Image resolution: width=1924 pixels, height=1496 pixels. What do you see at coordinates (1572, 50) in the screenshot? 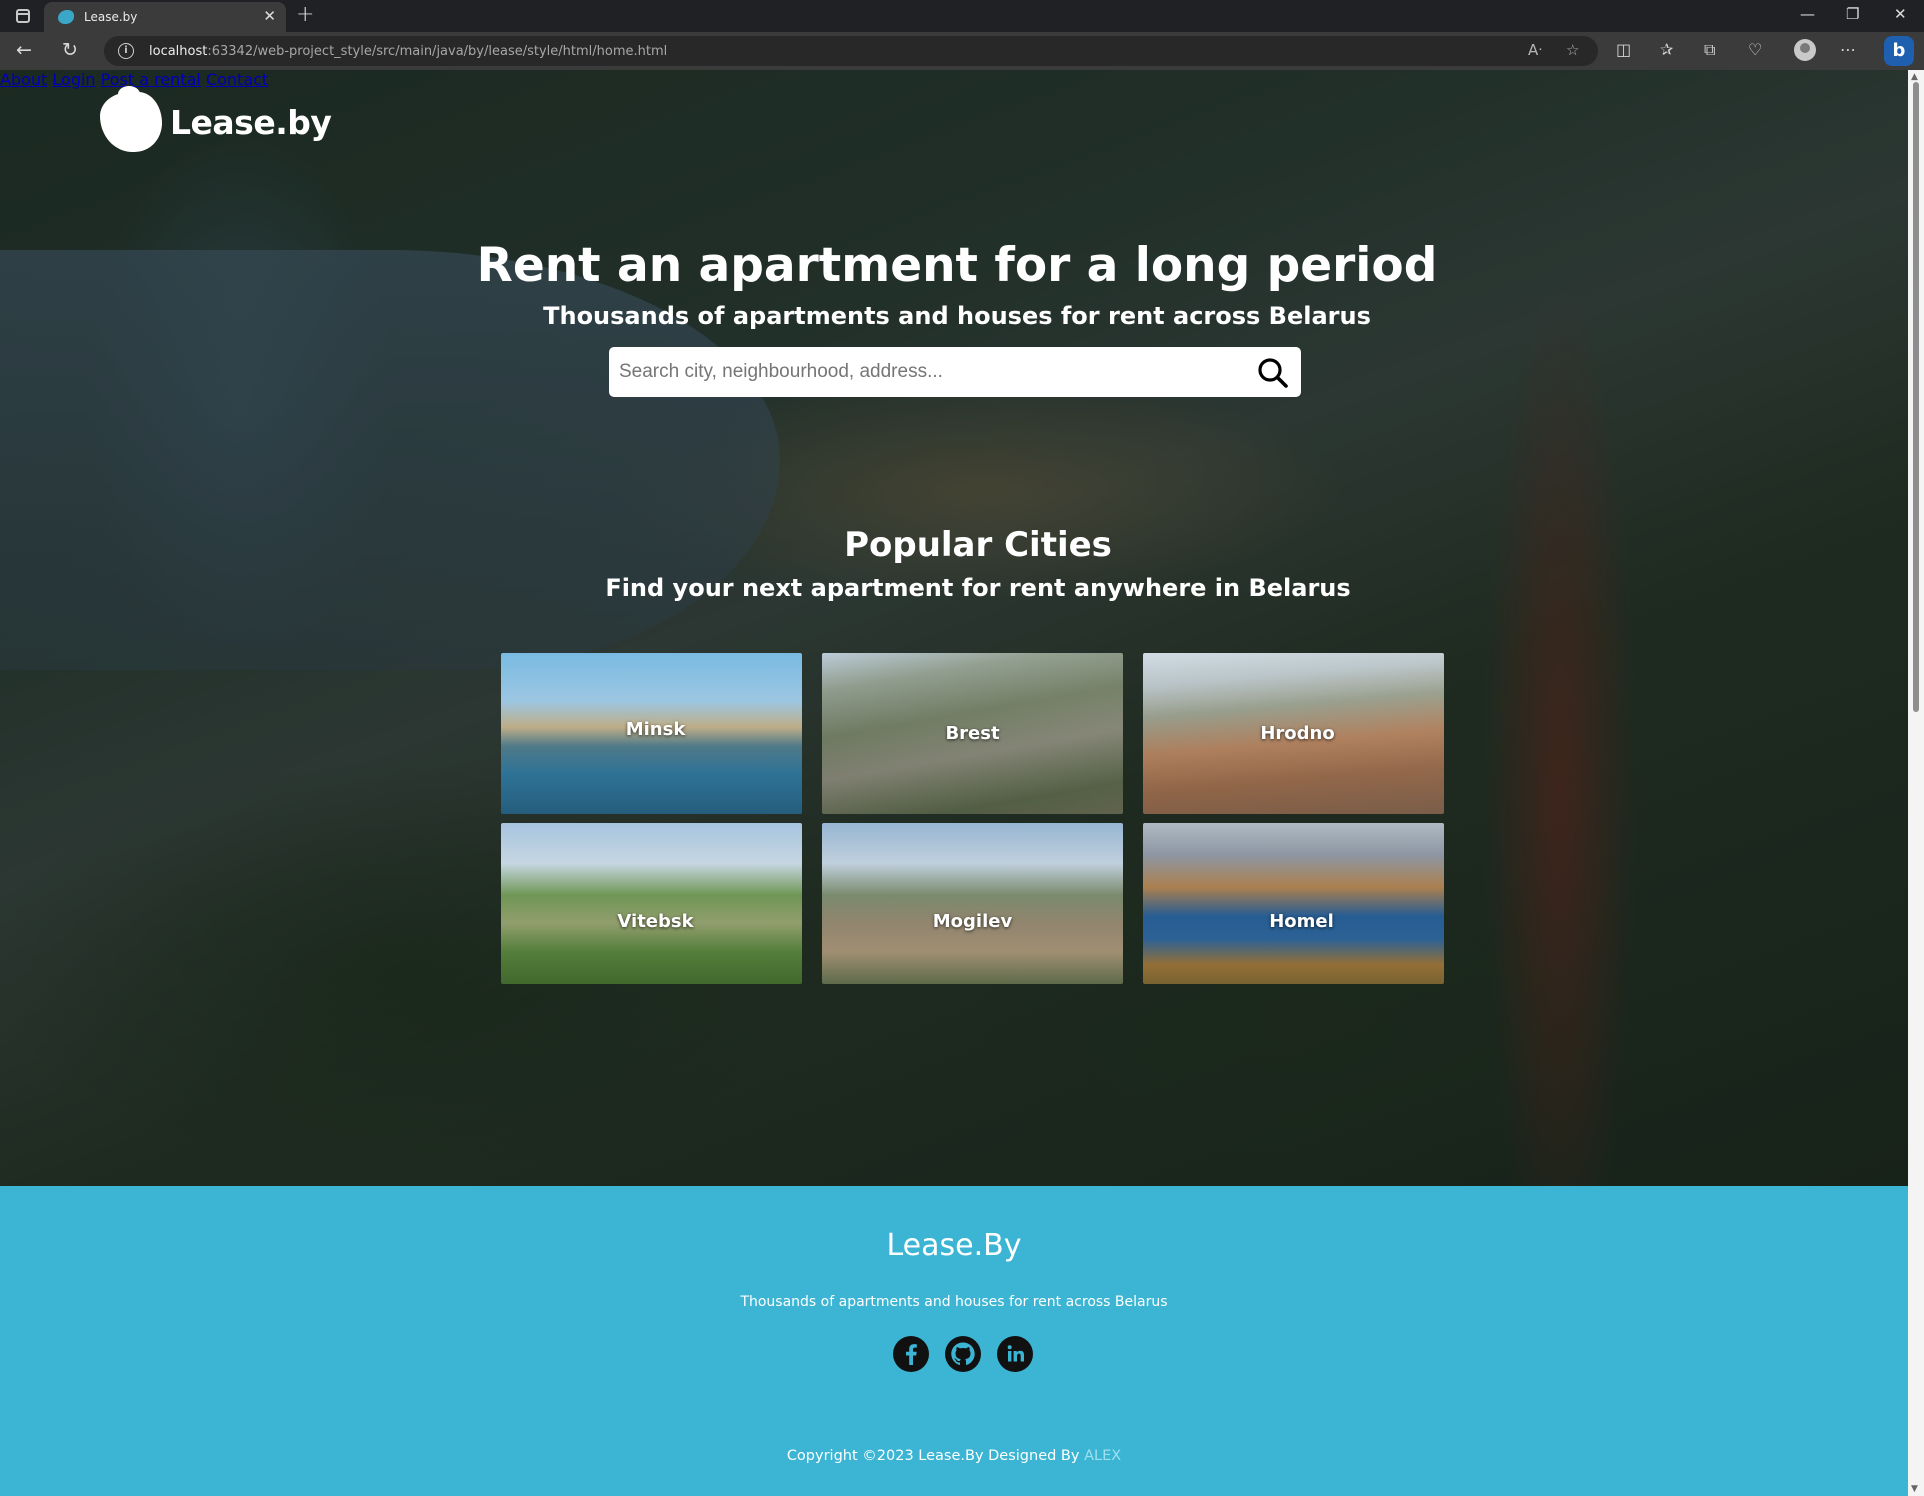
I see `favorite-star-icon: ☆` at bounding box center [1572, 50].